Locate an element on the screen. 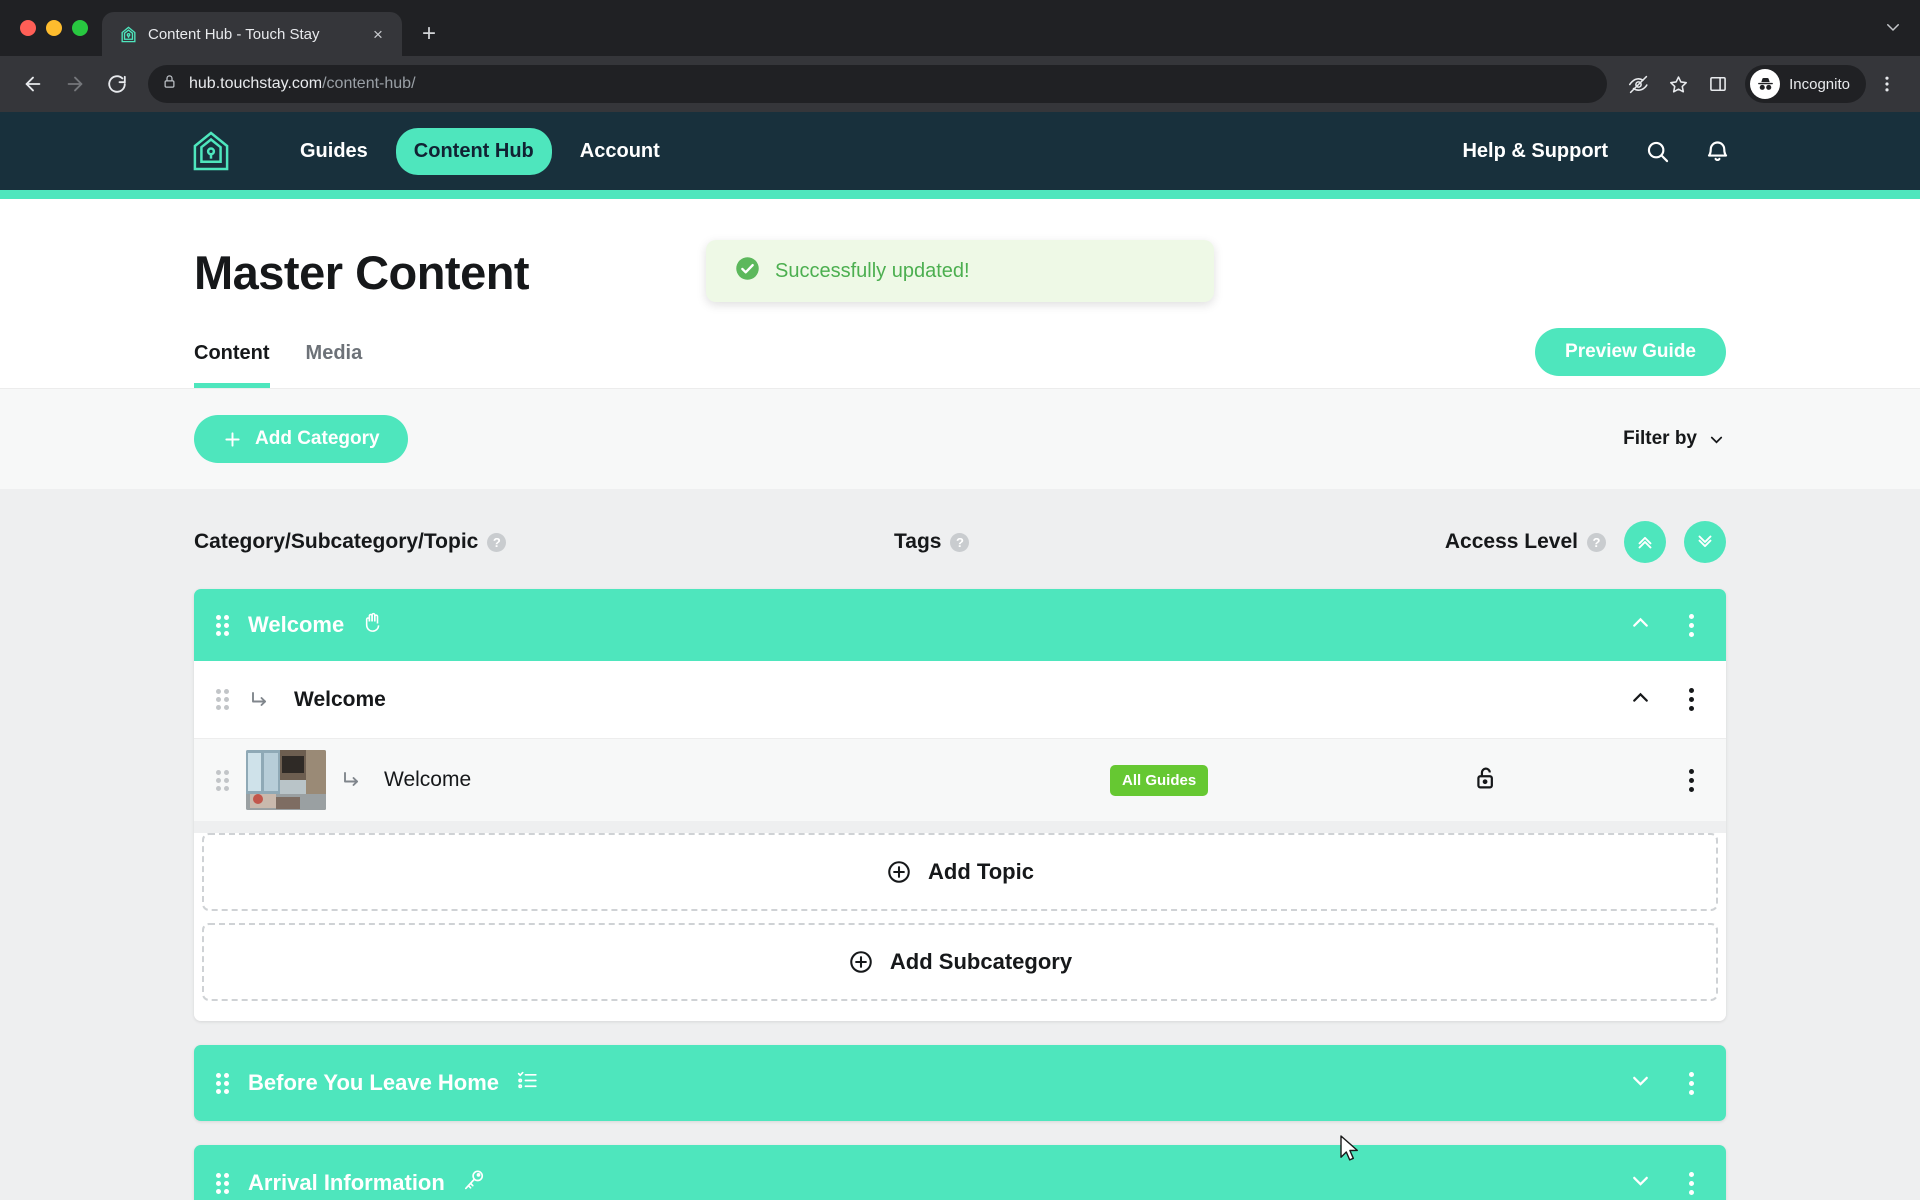 The image size is (1920, 1200). minimize-window-button is located at coordinates (54, 28).